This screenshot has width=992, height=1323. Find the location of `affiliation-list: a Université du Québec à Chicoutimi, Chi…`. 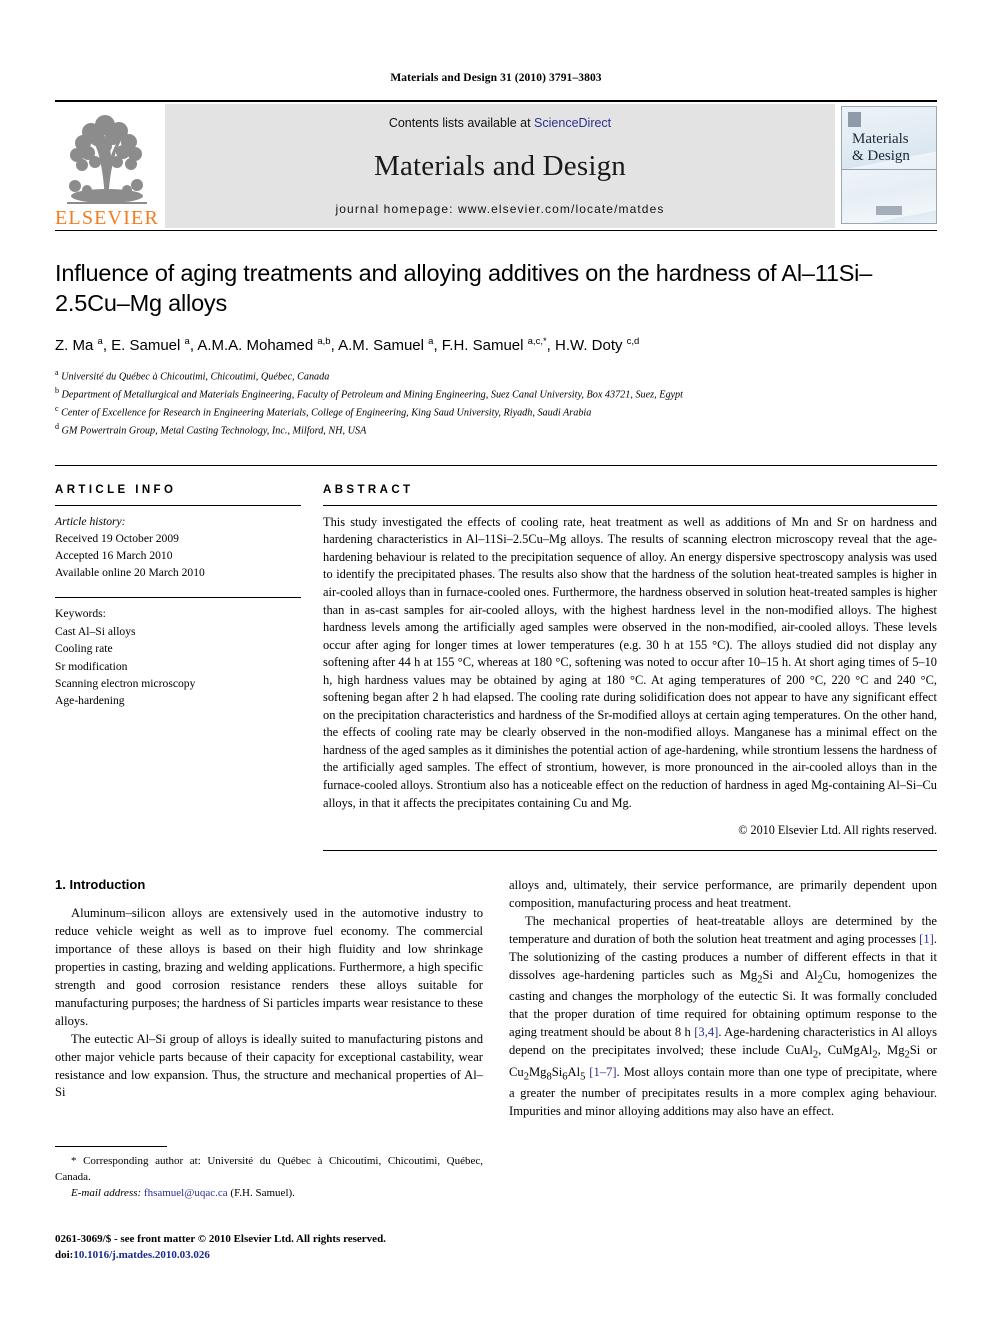

affiliation-list: a Université du Québec à Chicoutimi, Chi… is located at coordinates (496, 403).